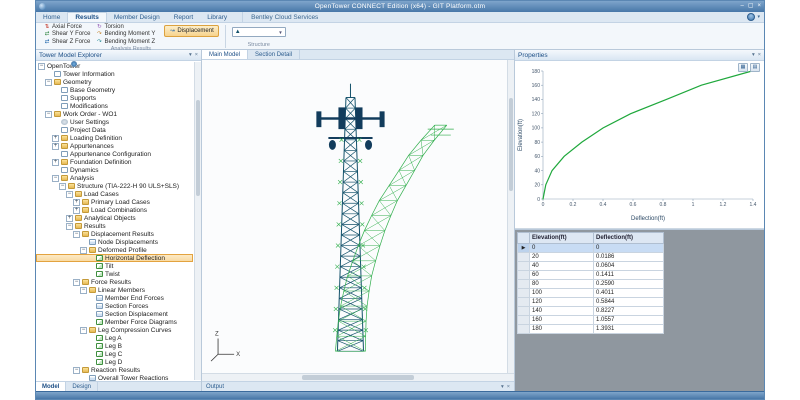 Image resolution: width=800 pixels, height=400 pixels. I want to click on document-tab-main-model: Main Model, so click(225, 54).